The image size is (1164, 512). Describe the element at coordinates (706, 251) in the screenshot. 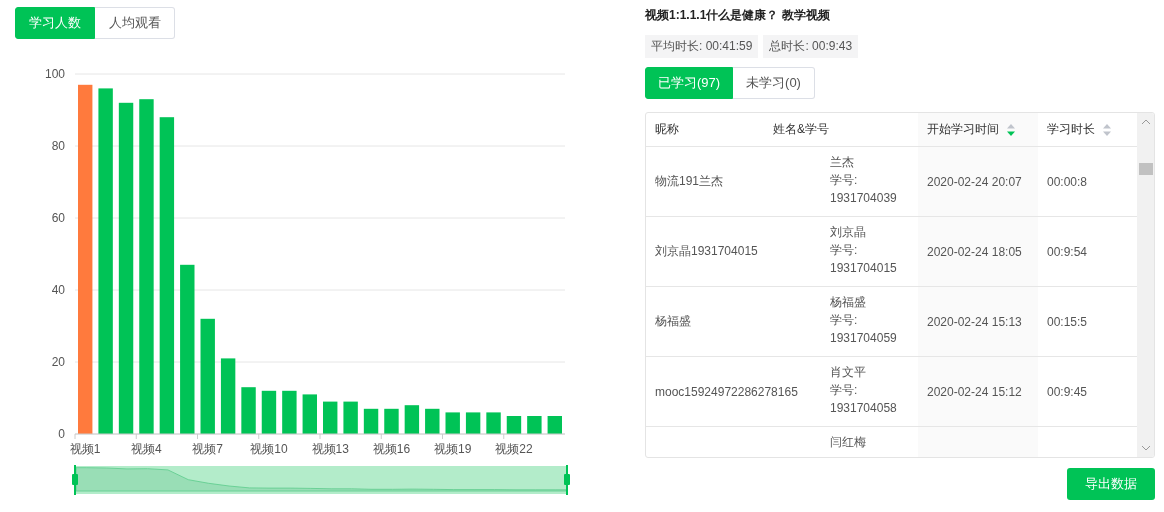

I see `table-cell-text: 刘京晶1931704015` at that location.